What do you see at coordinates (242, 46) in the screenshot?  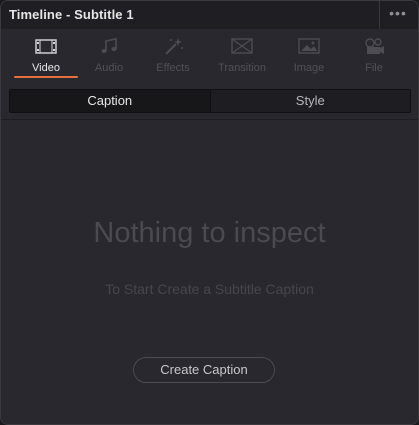 I see `transition-icon` at bounding box center [242, 46].